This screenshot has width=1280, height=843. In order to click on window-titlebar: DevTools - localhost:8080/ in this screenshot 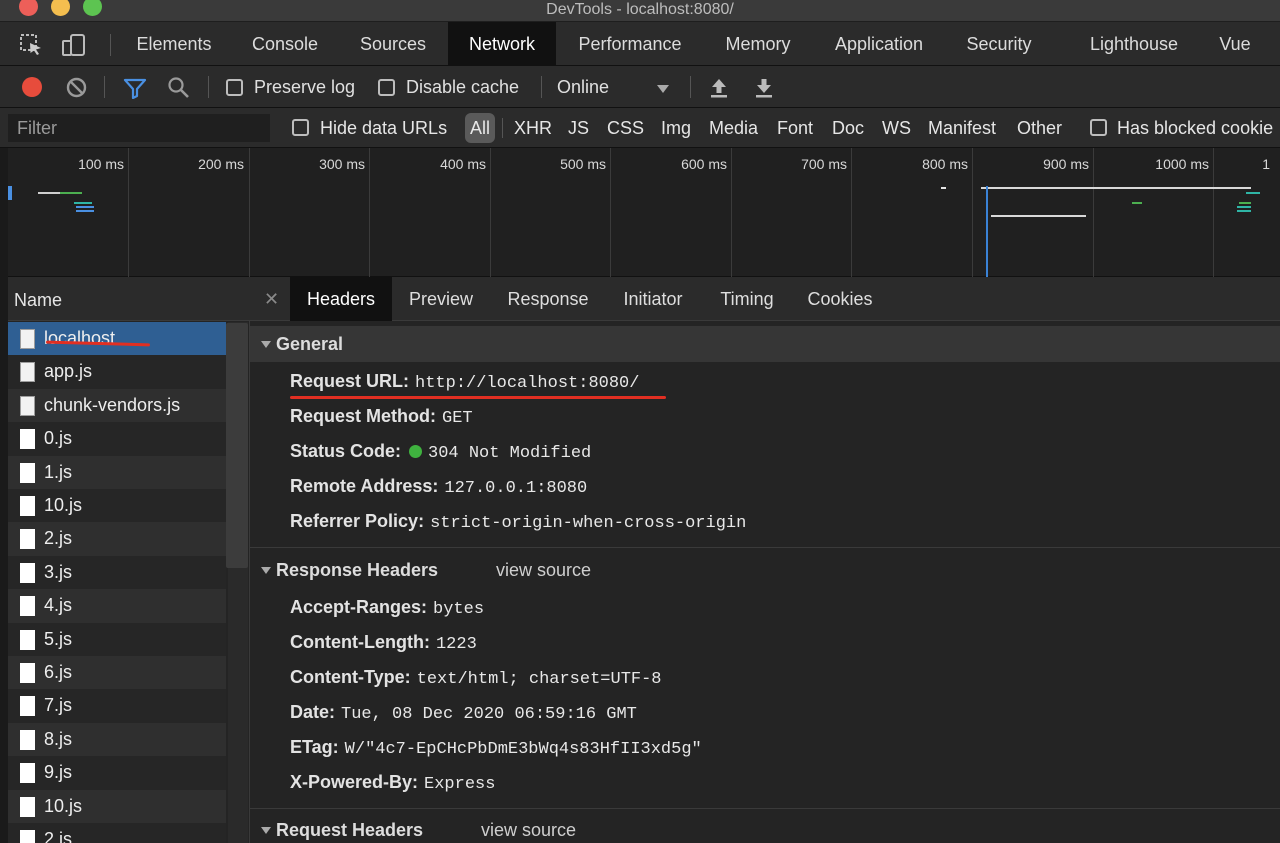, I will do `click(640, 11)`.